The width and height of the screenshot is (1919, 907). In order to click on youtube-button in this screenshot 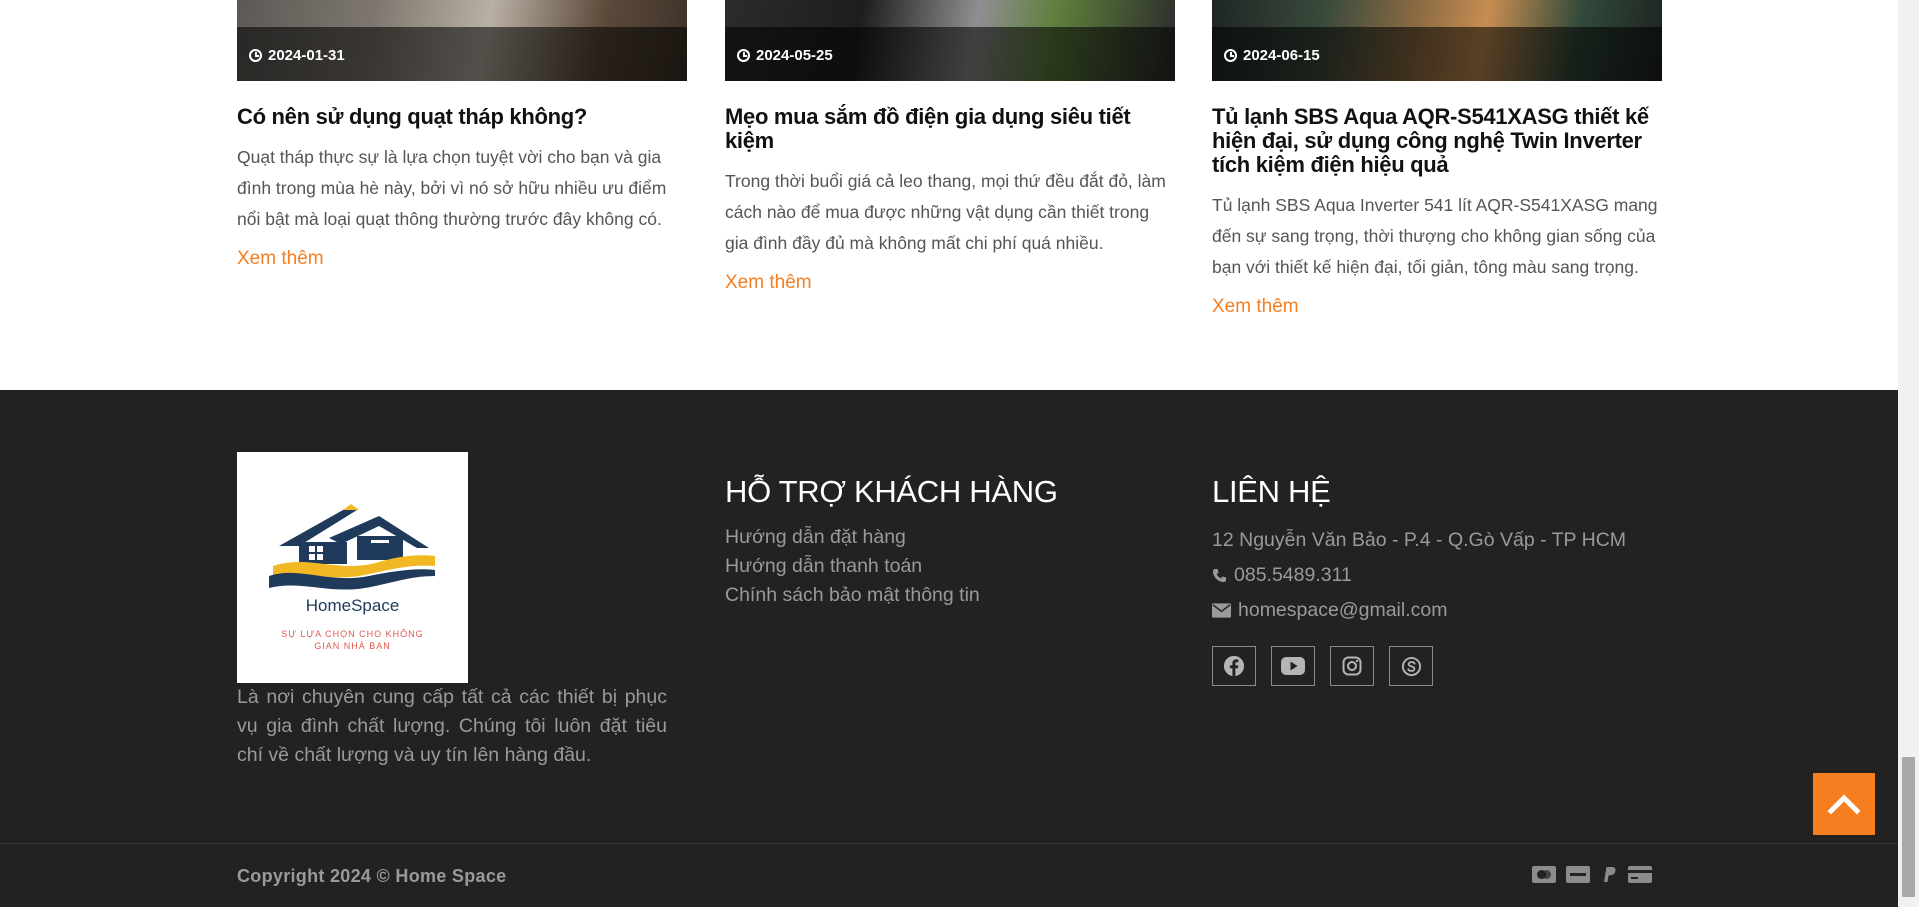, I will do `click(1293, 666)`.